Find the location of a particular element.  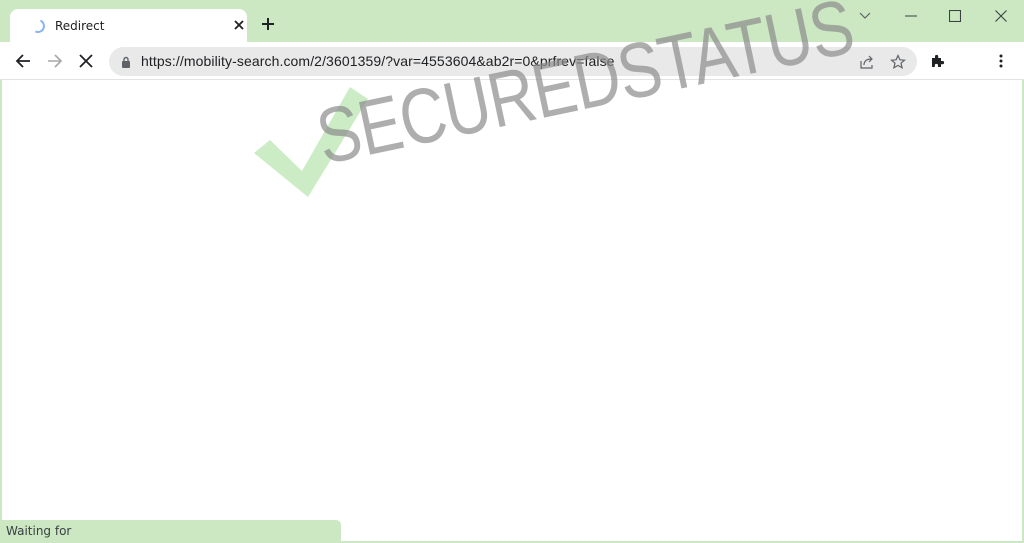

back-button is located at coordinates (23, 61).